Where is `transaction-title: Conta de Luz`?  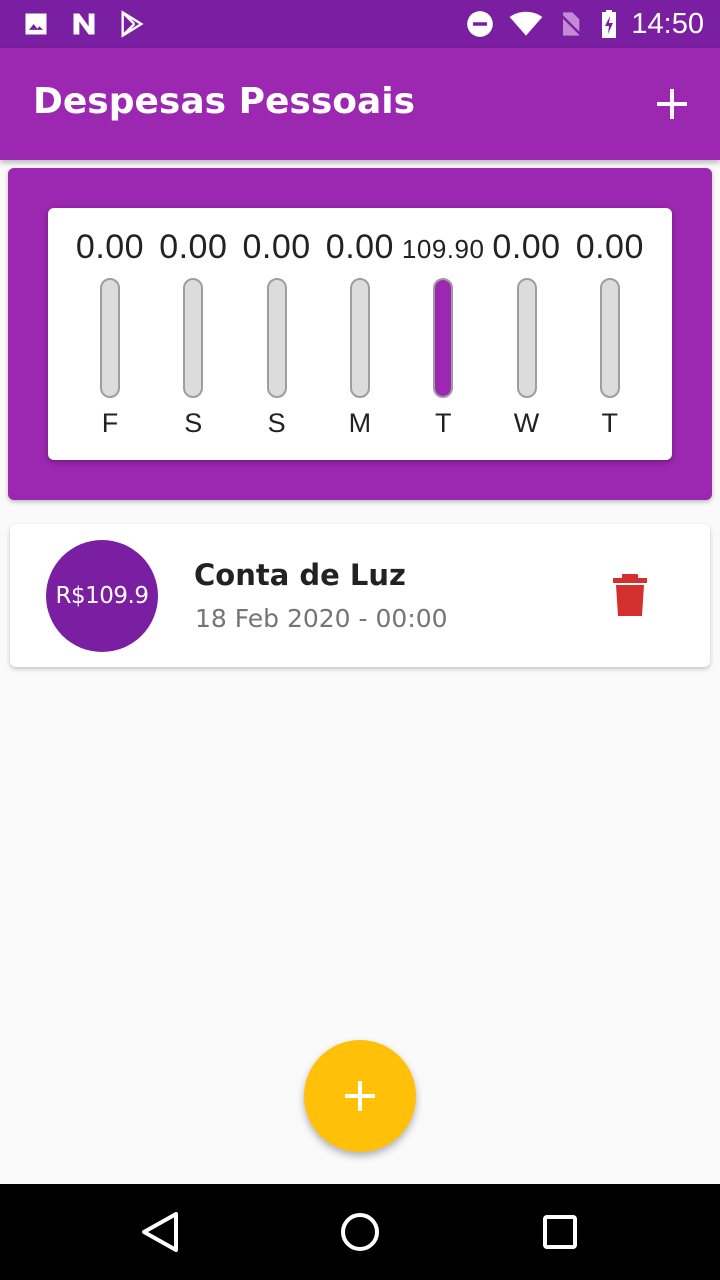 transaction-title: Conta de Luz is located at coordinates (300, 575).